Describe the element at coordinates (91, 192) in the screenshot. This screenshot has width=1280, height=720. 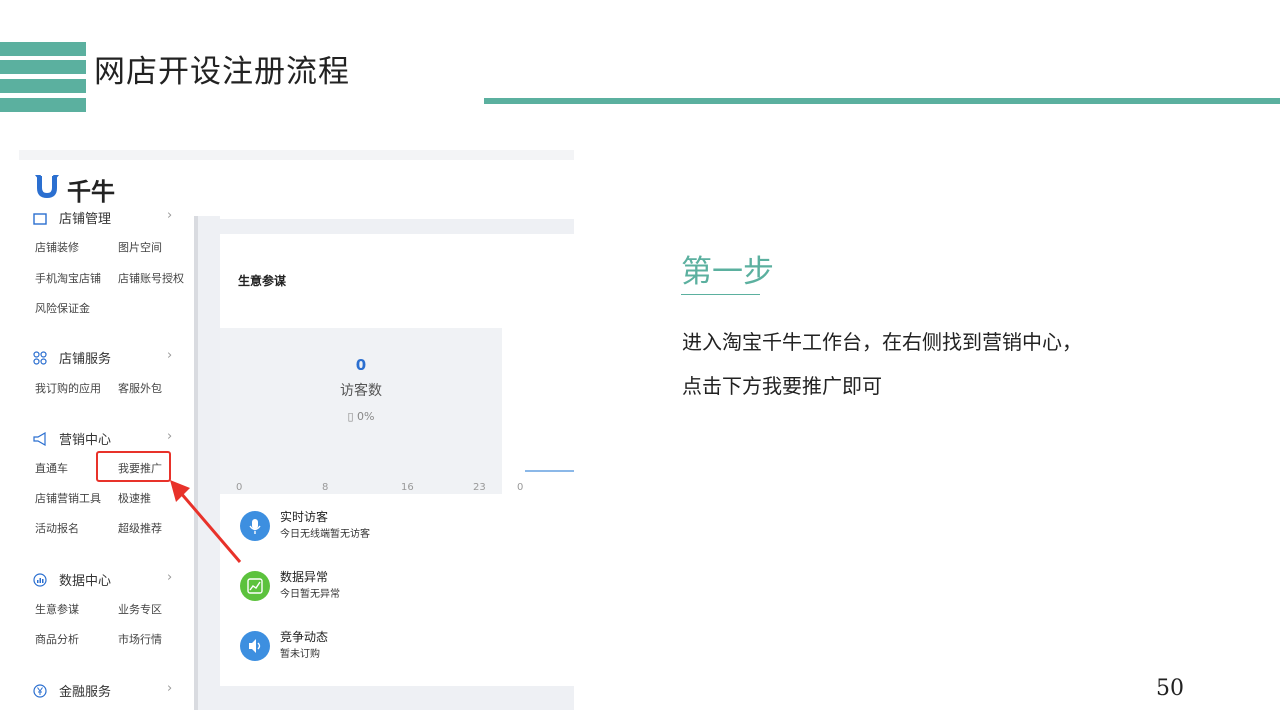
I see `app-name: 千牛` at that location.